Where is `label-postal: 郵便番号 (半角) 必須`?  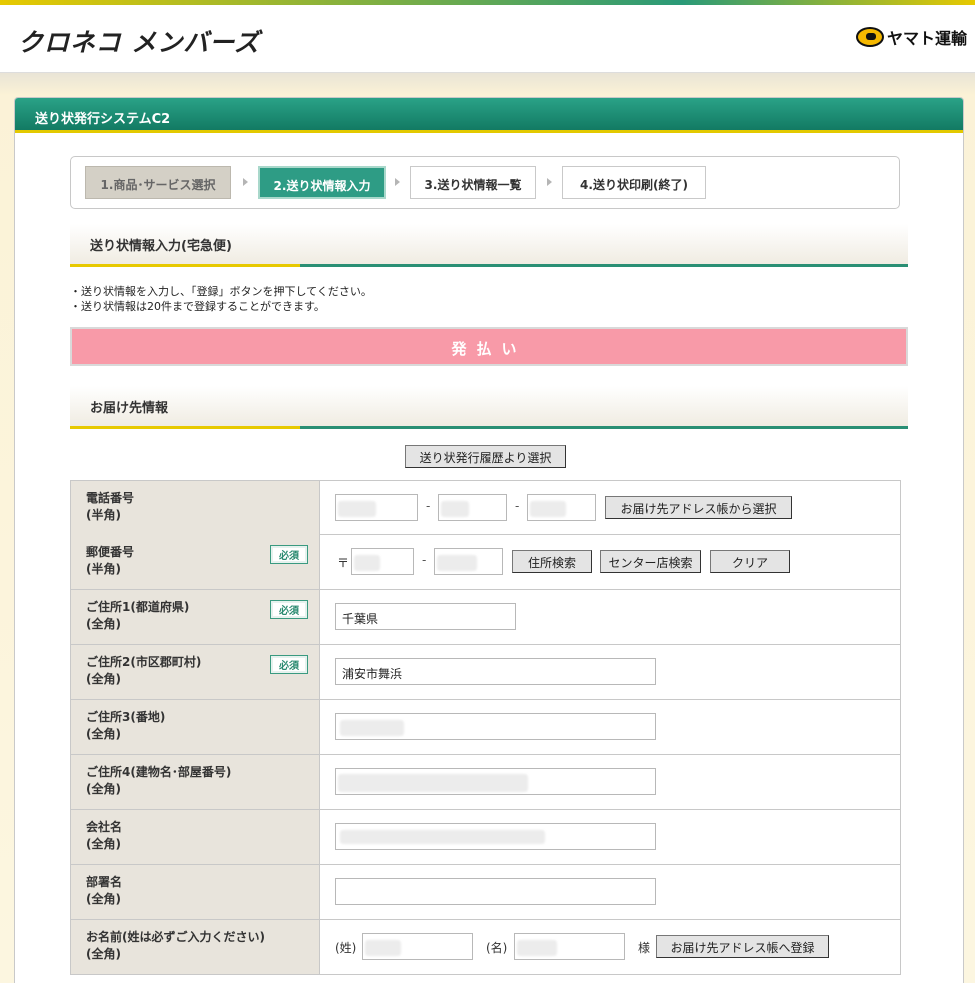
label-postal: 郵便番号 (半角) 必須 is located at coordinates (195, 562).